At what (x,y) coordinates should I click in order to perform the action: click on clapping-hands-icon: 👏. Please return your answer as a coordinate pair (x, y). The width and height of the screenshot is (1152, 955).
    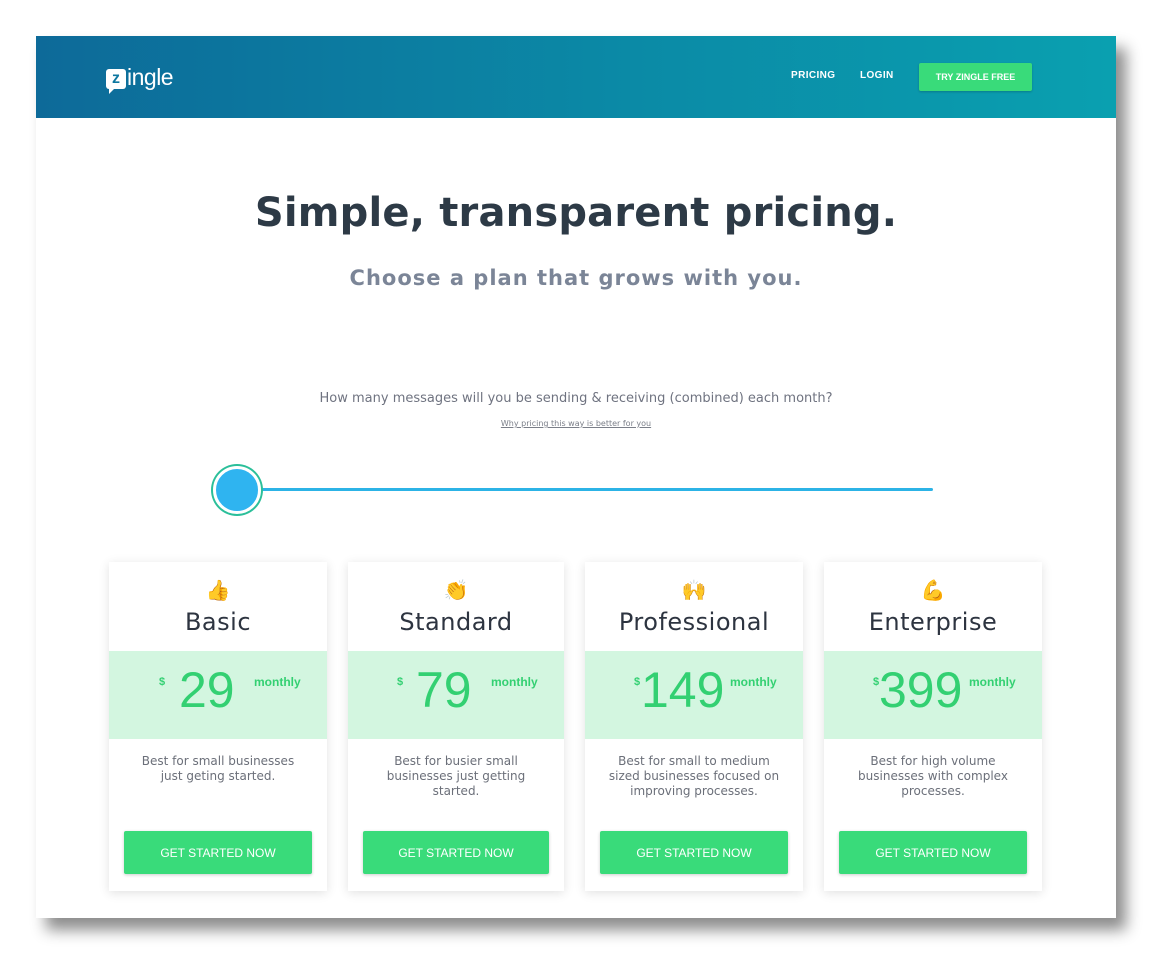
    Looking at the image, I should click on (456, 590).